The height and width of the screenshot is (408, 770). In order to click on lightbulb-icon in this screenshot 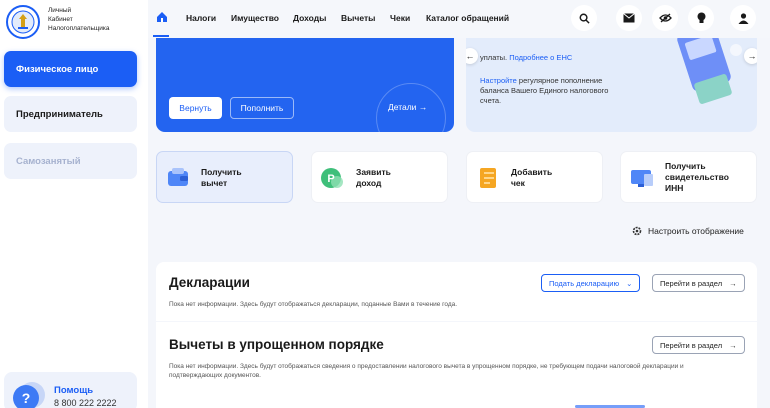, I will do `click(701, 17)`.